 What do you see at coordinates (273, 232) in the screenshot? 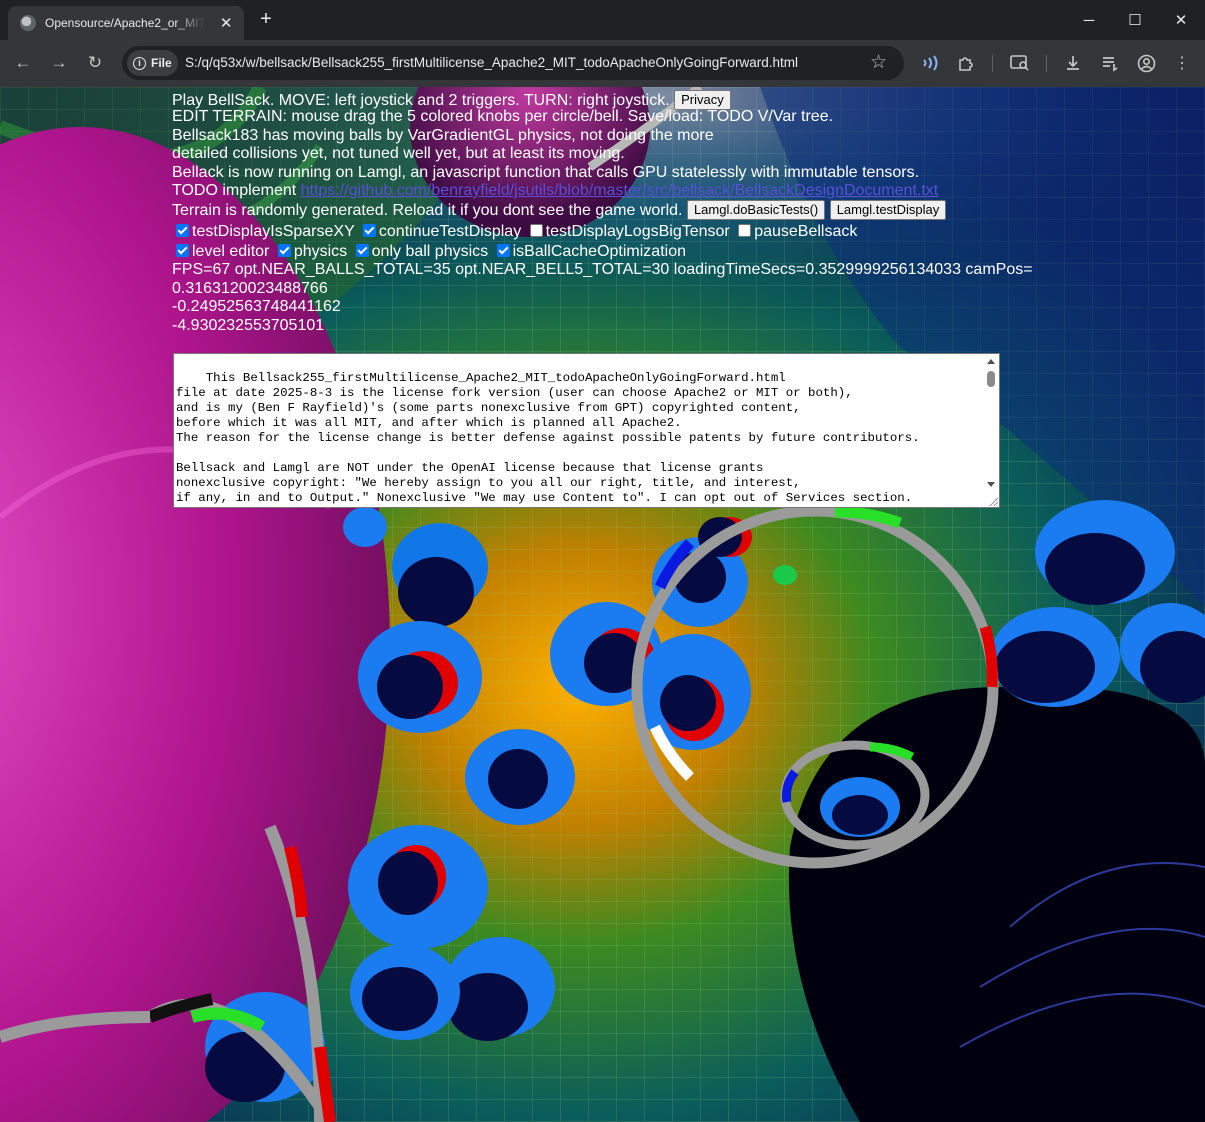
I see `checkbox-label: testDisplayIsSparseXY` at bounding box center [273, 232].